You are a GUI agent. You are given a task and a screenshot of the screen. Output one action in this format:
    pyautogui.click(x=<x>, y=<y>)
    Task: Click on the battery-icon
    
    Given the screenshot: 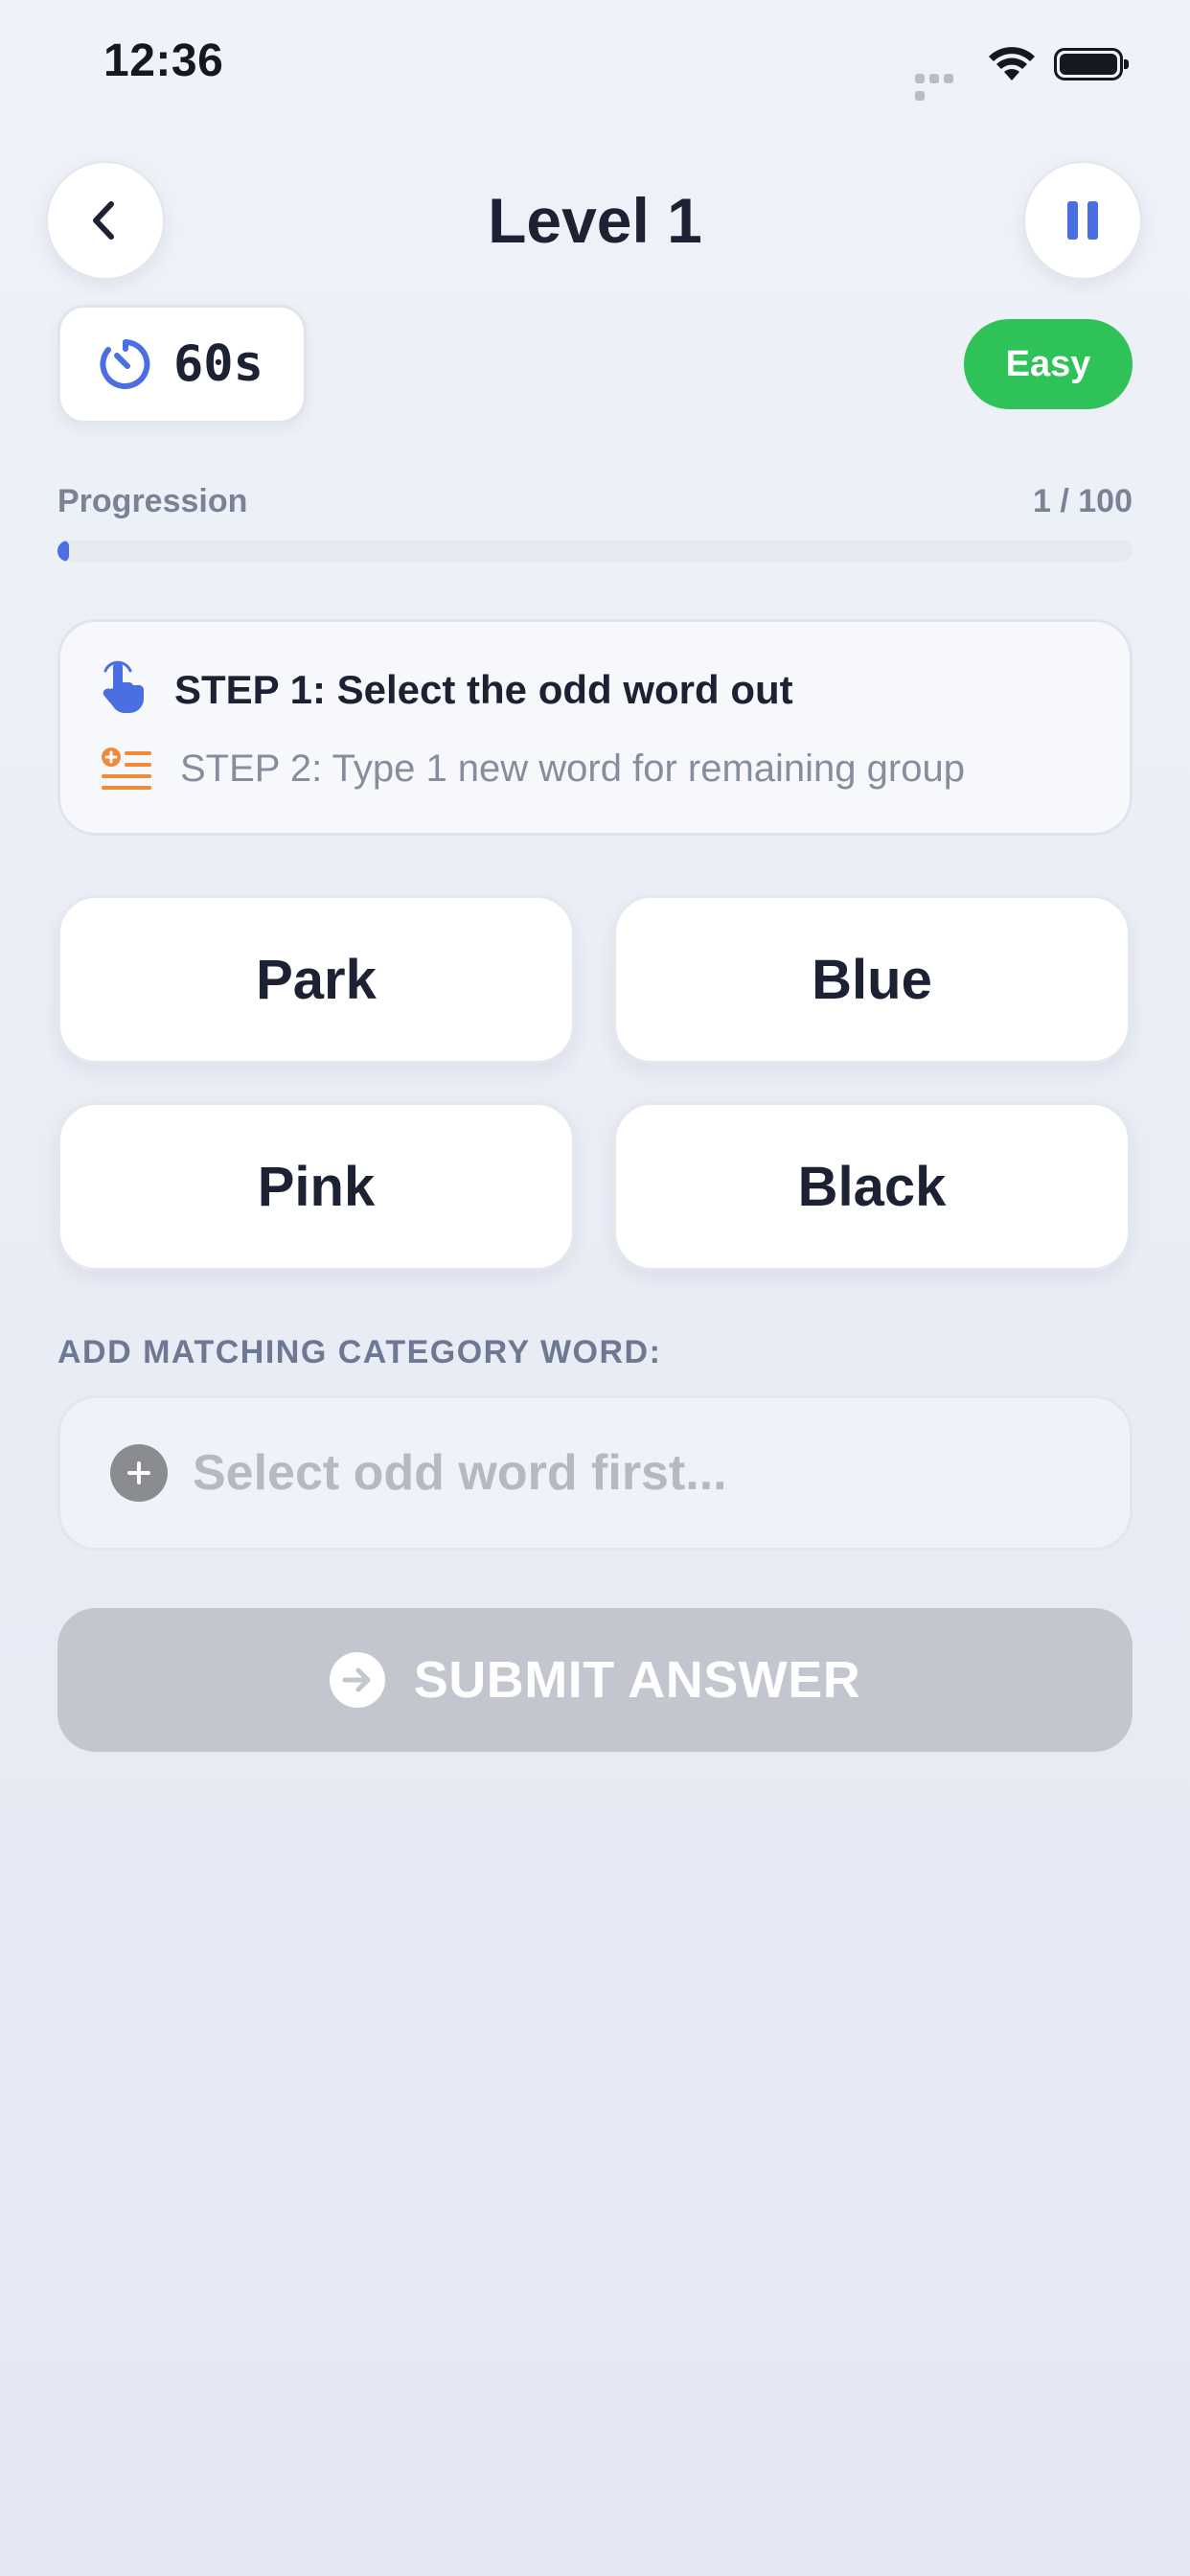 What is the action you would take?
    pyautogui.click(x=1092, y=64)
    